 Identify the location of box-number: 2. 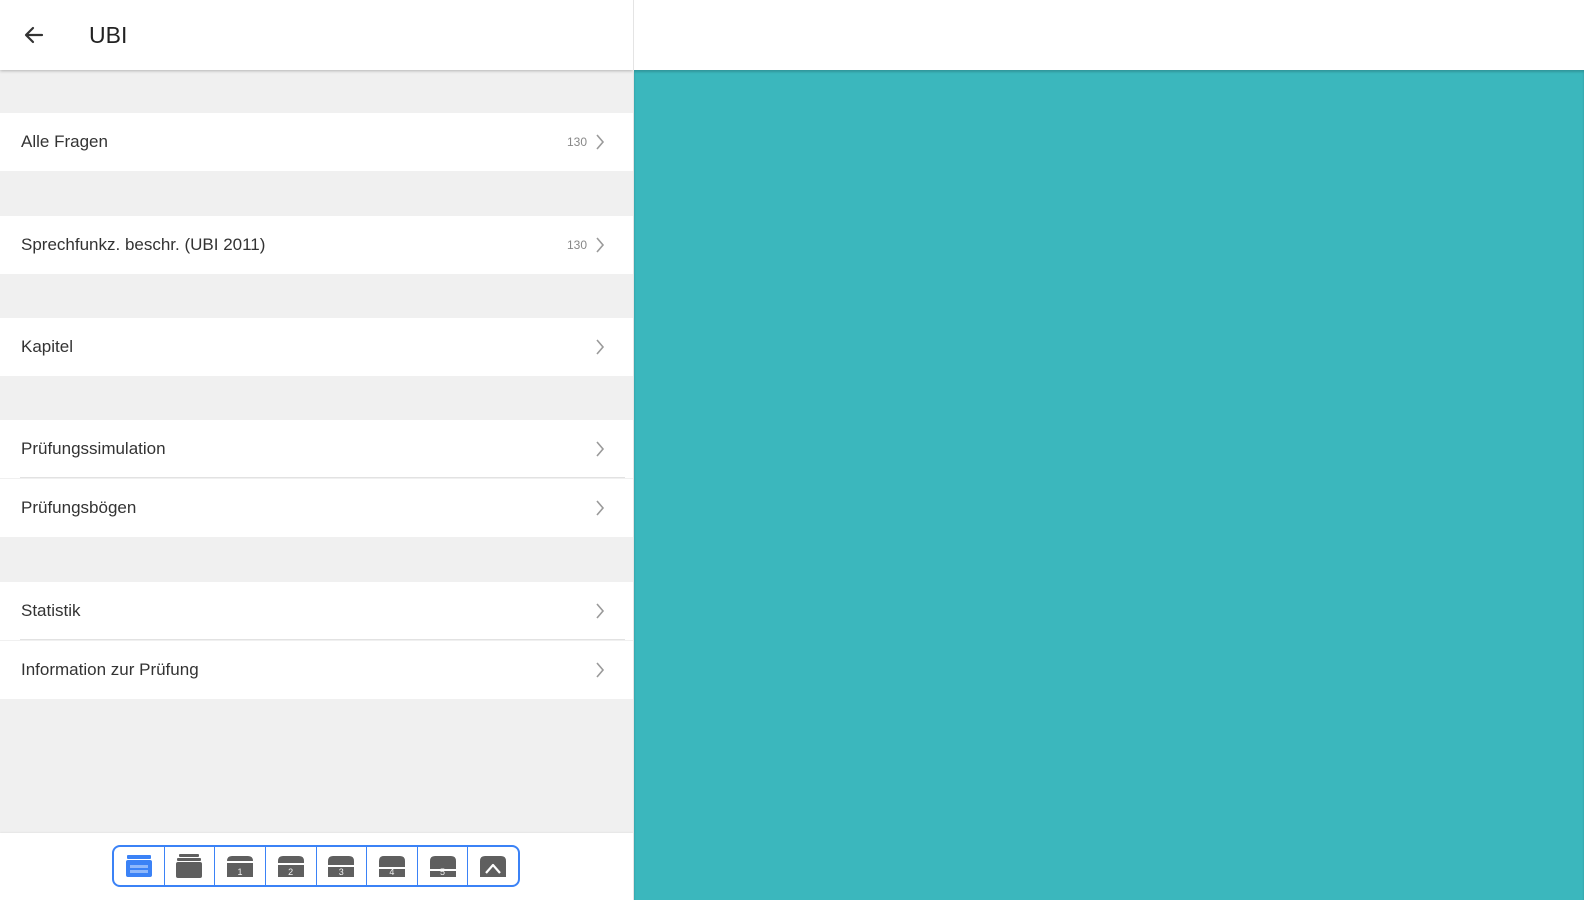
(291, 872).